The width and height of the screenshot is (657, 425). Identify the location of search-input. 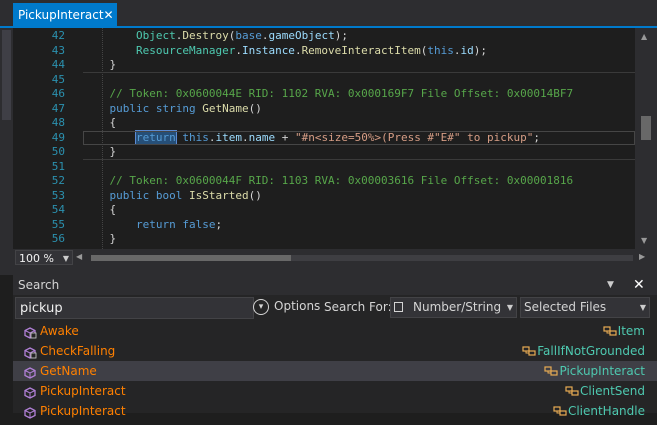
(134, 308).